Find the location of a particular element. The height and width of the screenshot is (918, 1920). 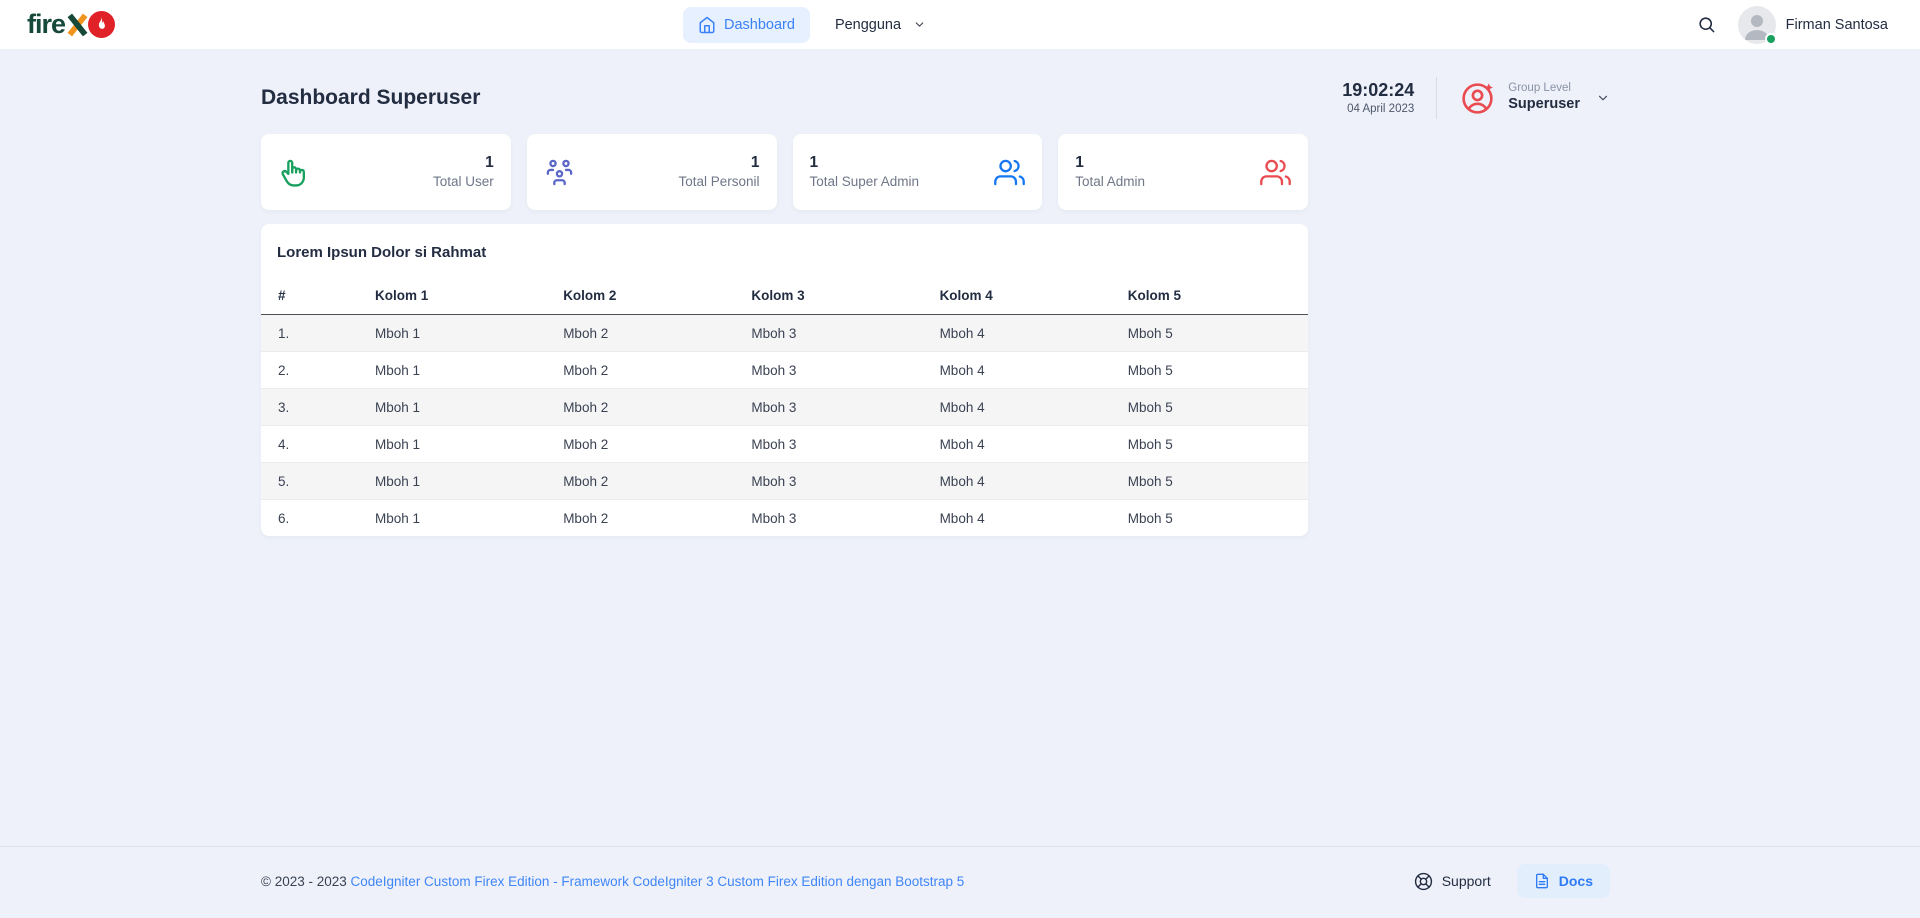

column-header: Kolom 1 is located at coordinates (461, 296).